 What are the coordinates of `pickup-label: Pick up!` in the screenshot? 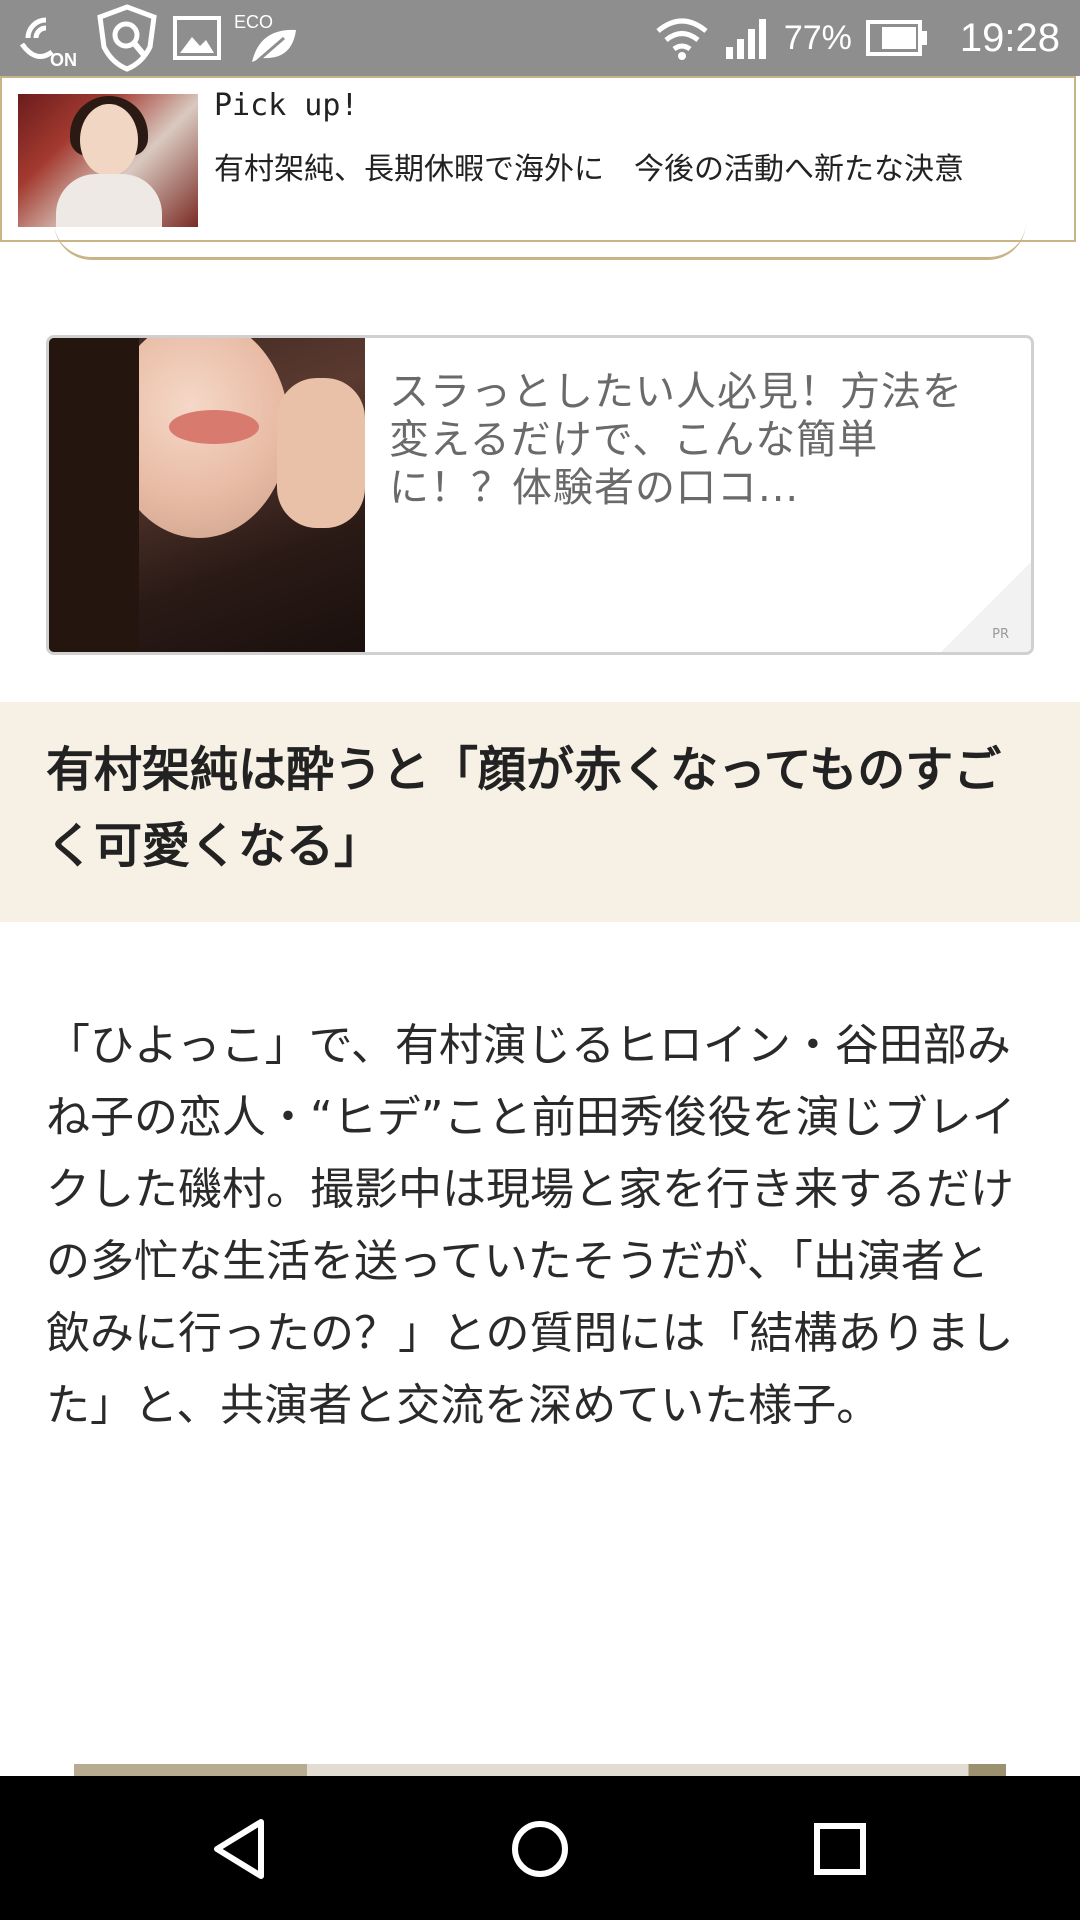 It's located at (286, 105).